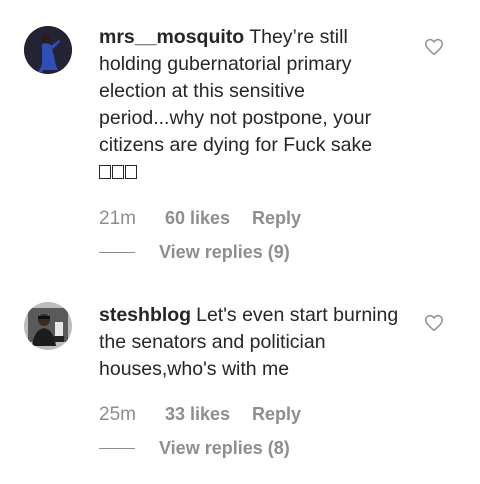 The width and height of the screenshot is (480, 484). I want to click on view-replies-label: View replies (9), so click(224, 252).